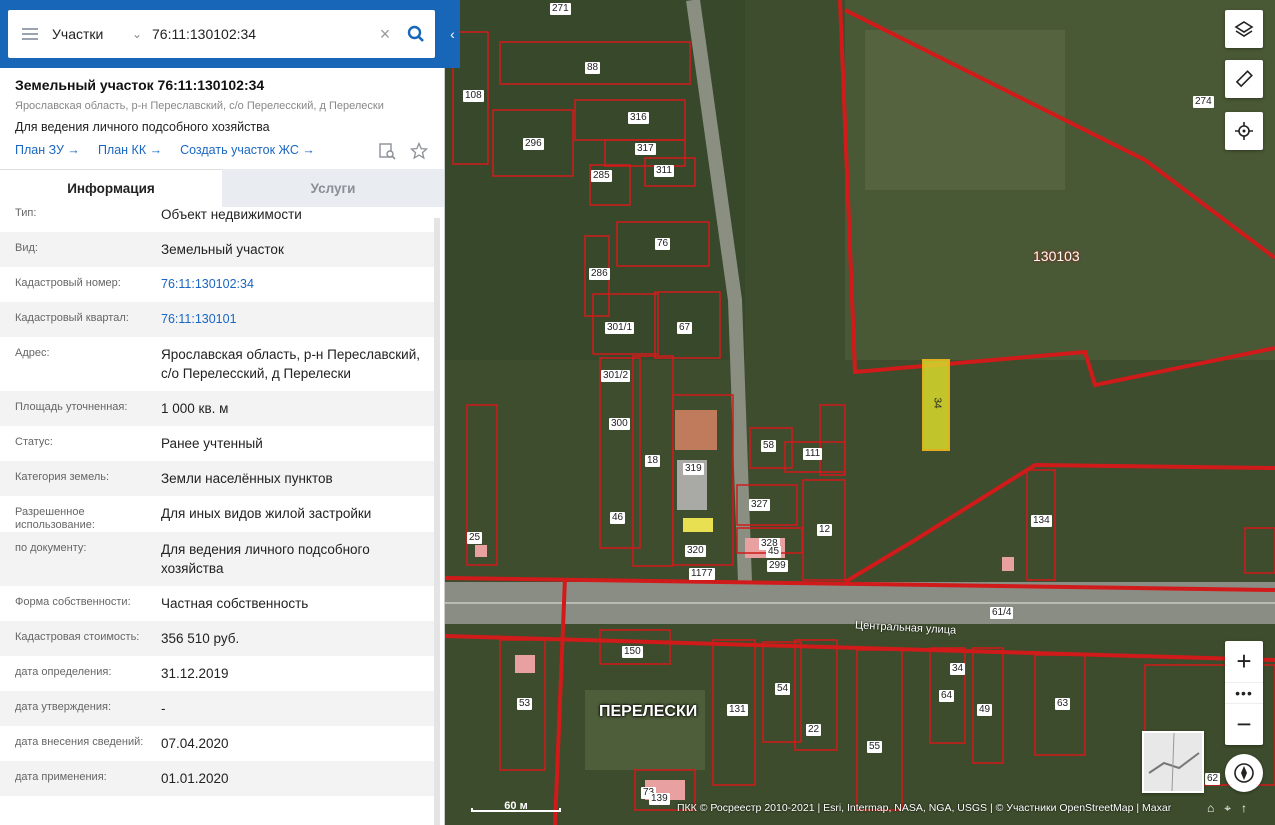 Image resolution: width=1275 pixels, height=825 pixels. Describe the element at coordinates (32, 353) in the screenshot. I see `info-label: Адрес:` at that location.